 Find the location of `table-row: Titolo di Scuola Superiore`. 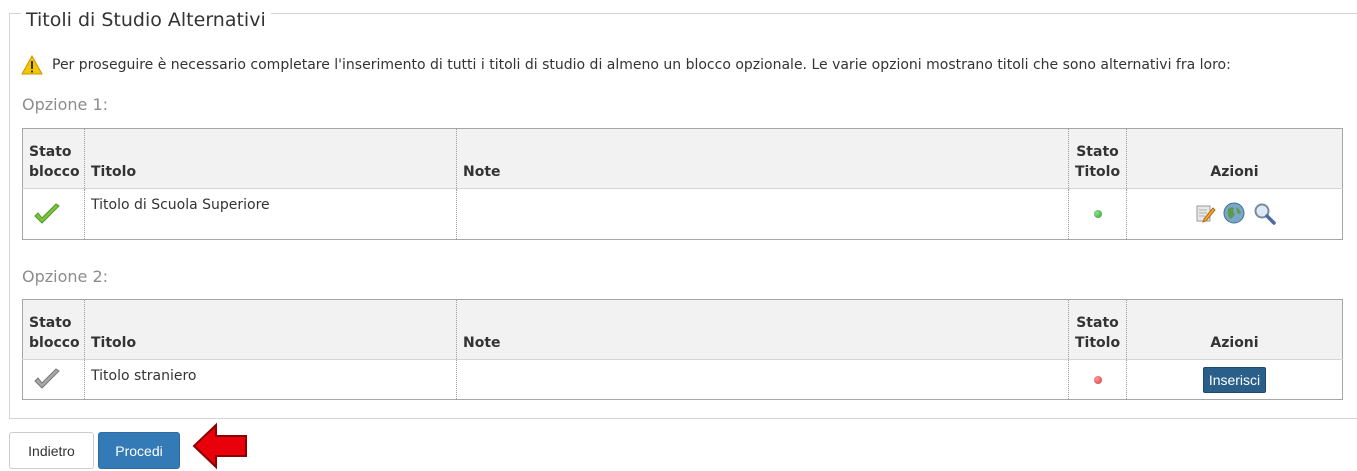

table-row: Titolo di Scuola Superiore is located at coordinates (683, 214).